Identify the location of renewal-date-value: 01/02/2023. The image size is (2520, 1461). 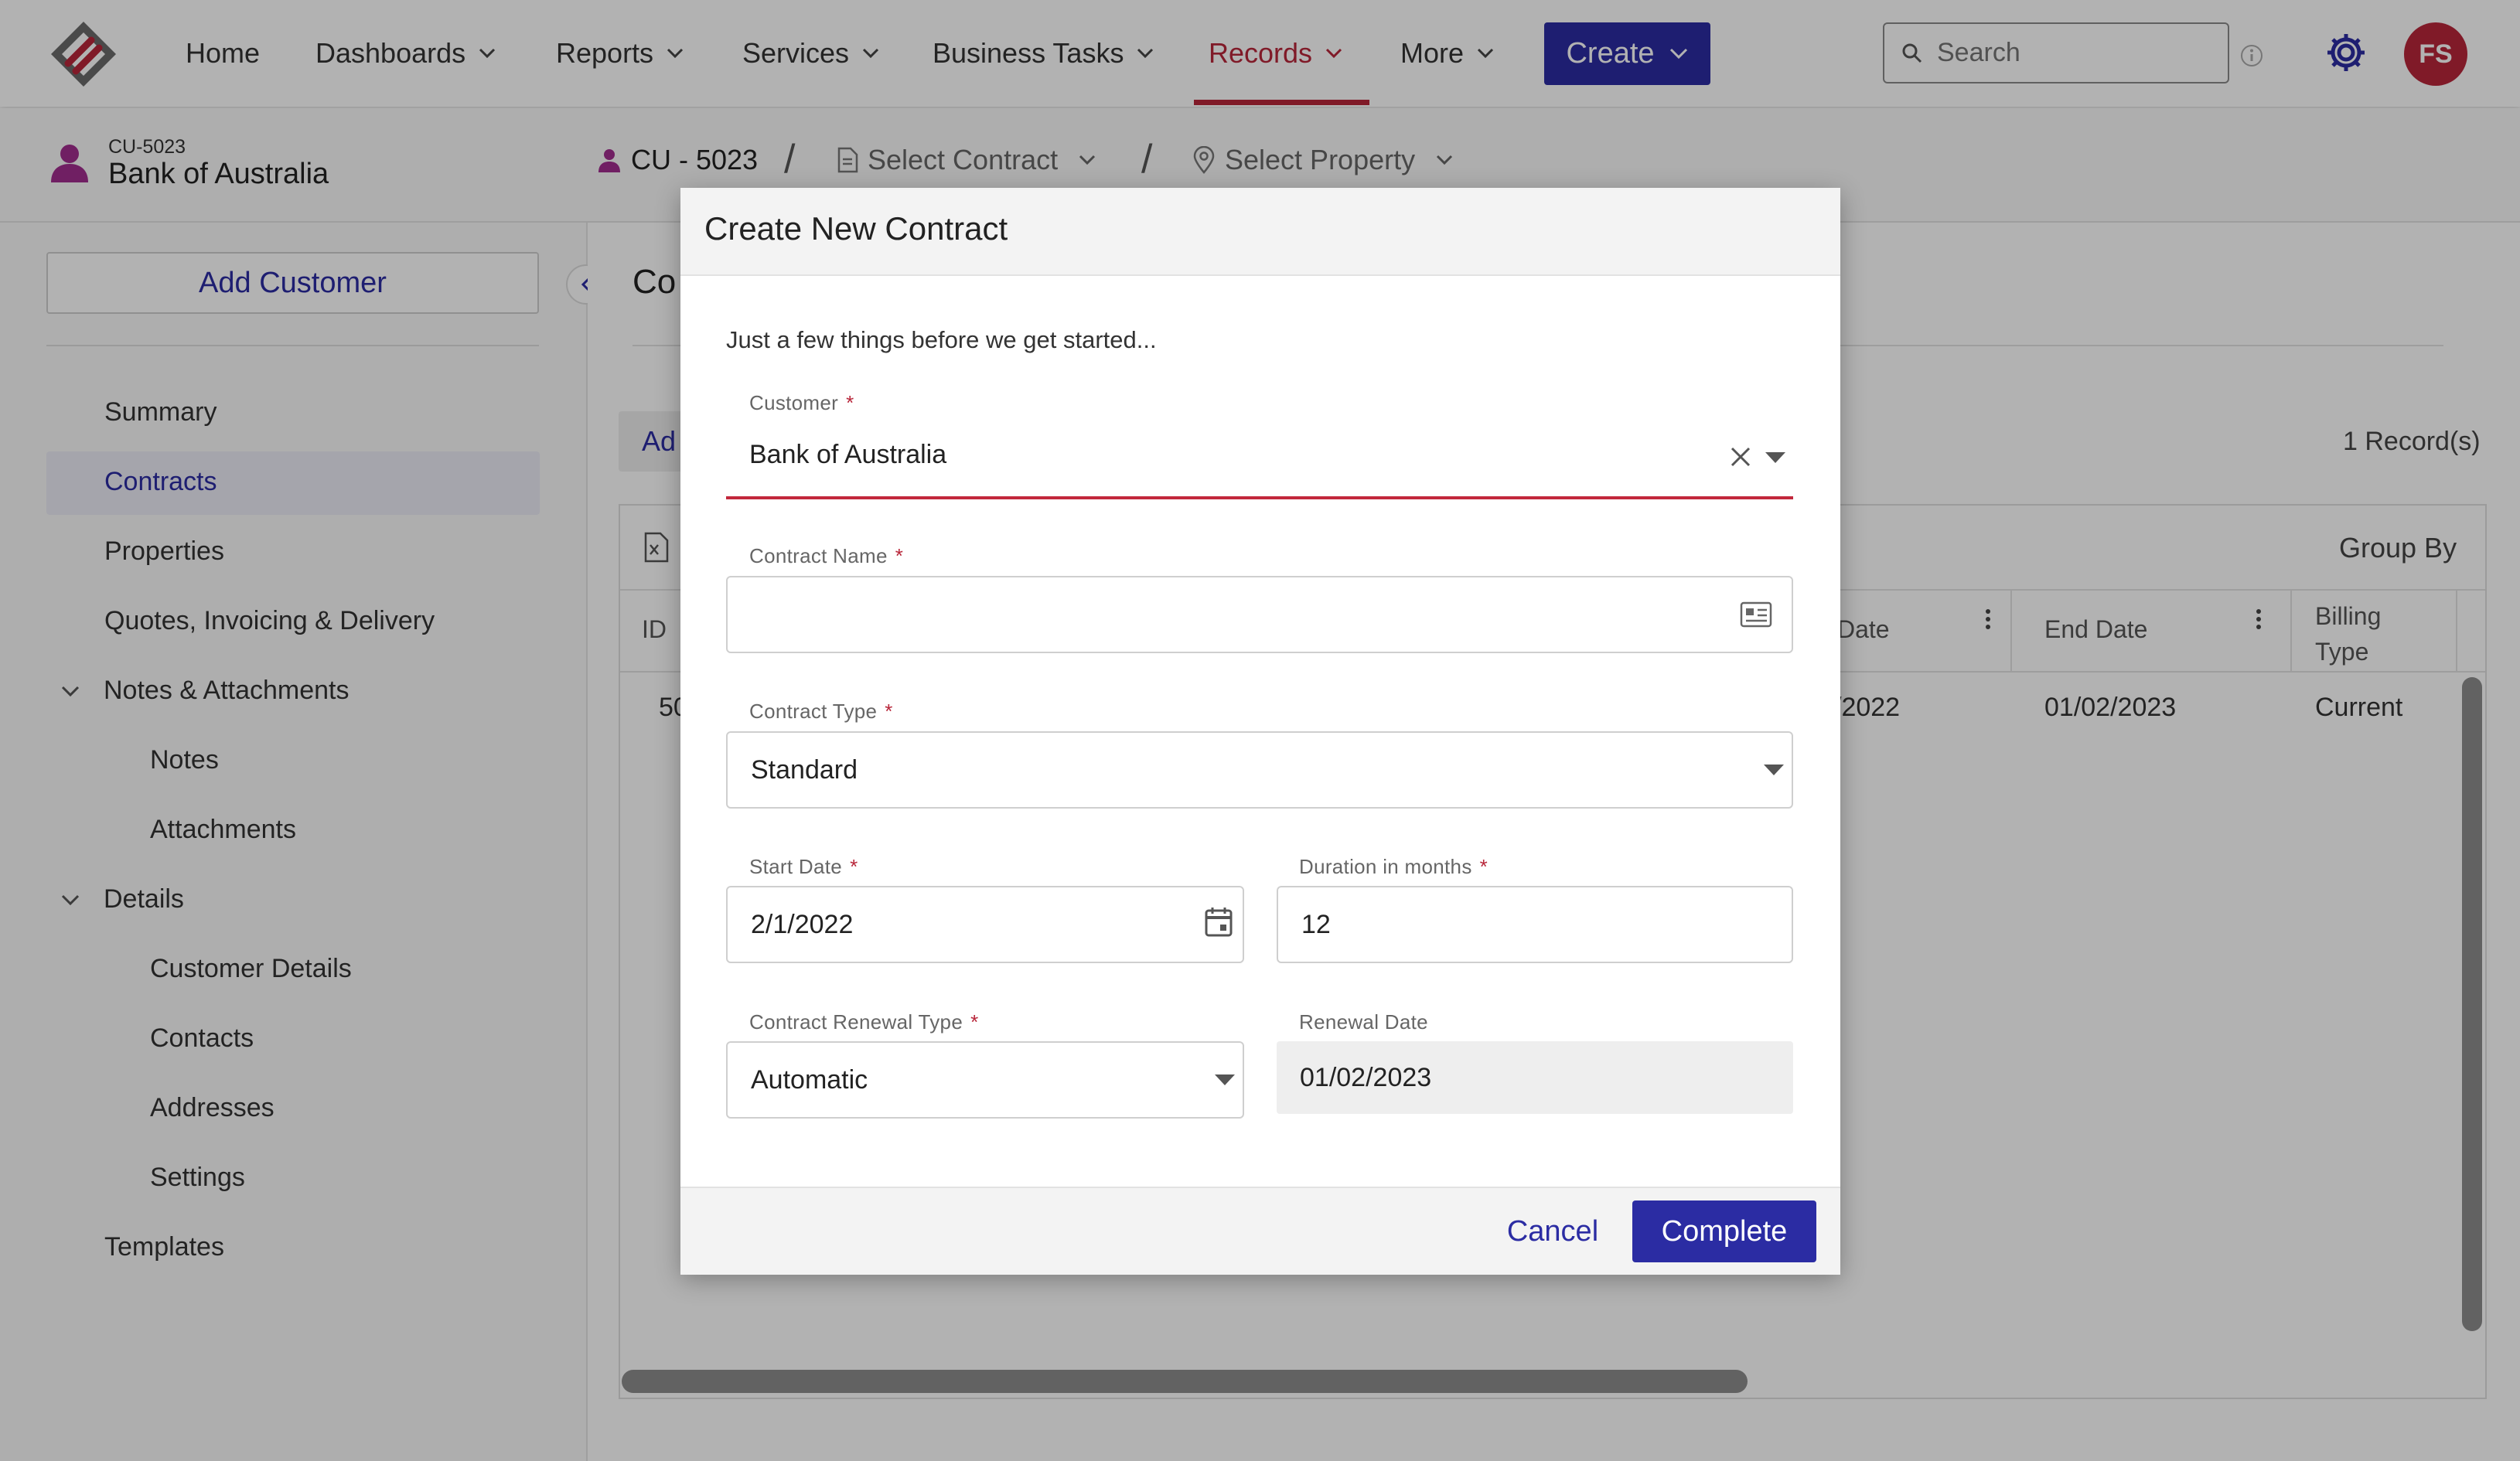
(1366, 1077).